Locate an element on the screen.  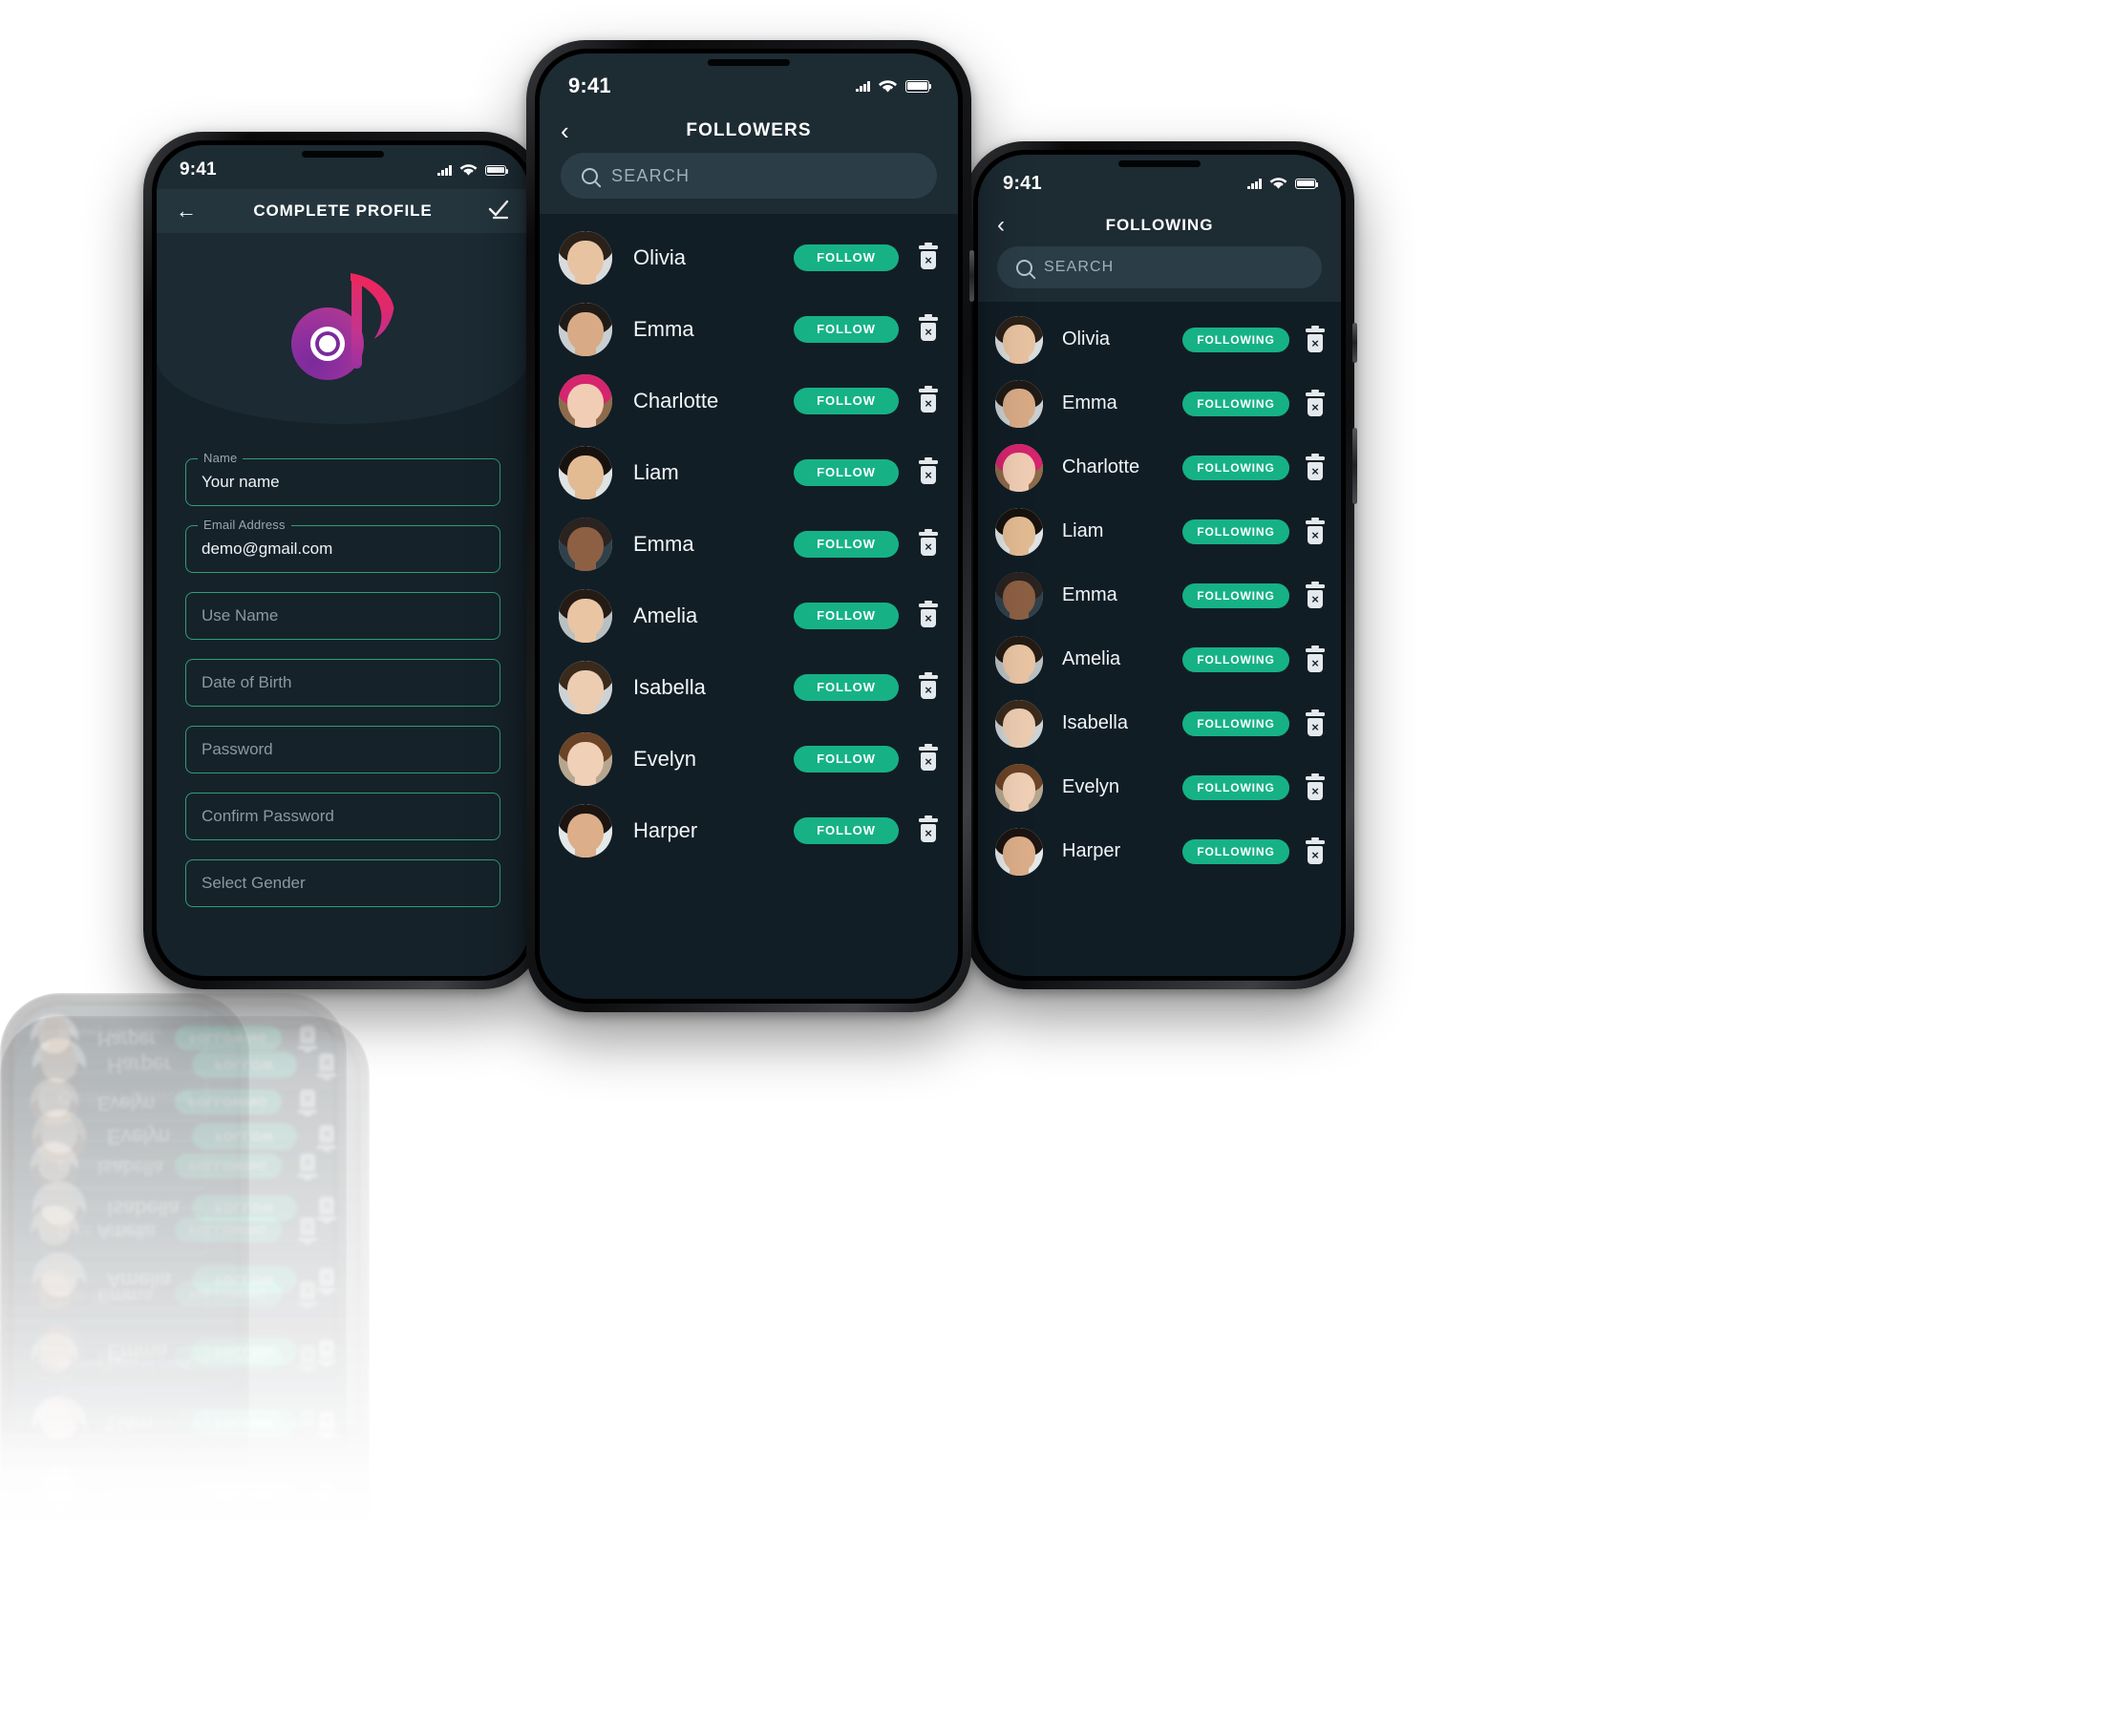
name-field: Name Your name is located at coordinates (342, 478).